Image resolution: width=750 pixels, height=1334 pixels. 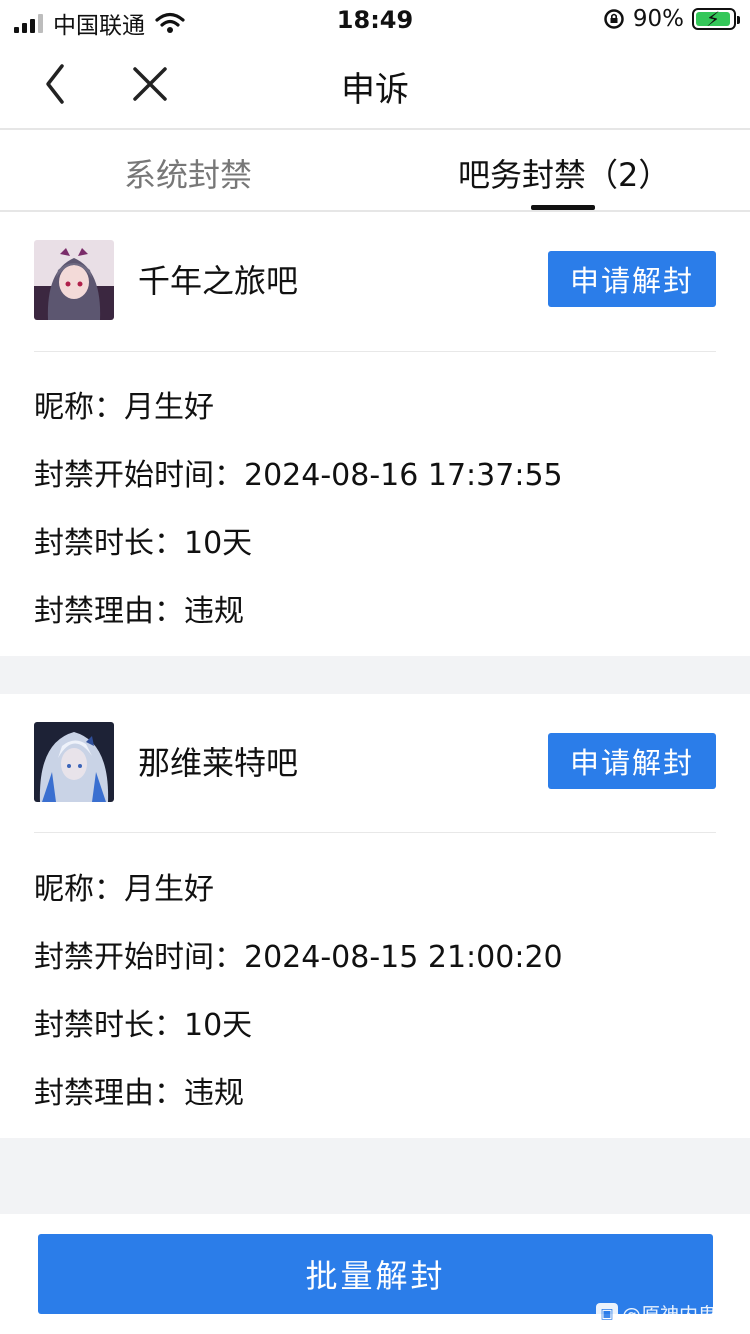 What do you see at coordinates (403, 475) in the screenshot?
I see `ban-start-value: 2024-08-16 17:37:55` at bounding box center [403, 475].